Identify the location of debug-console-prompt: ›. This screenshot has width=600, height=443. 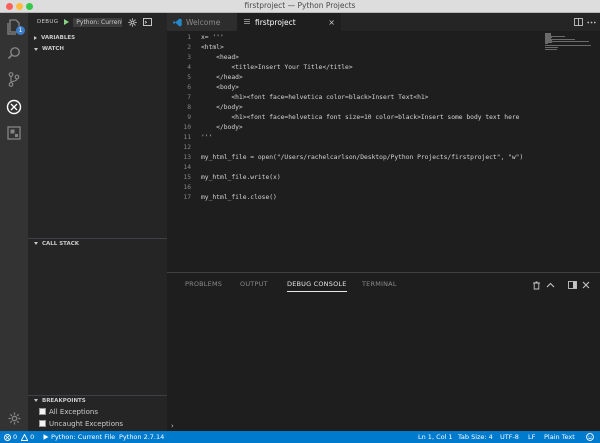
(172, 426).